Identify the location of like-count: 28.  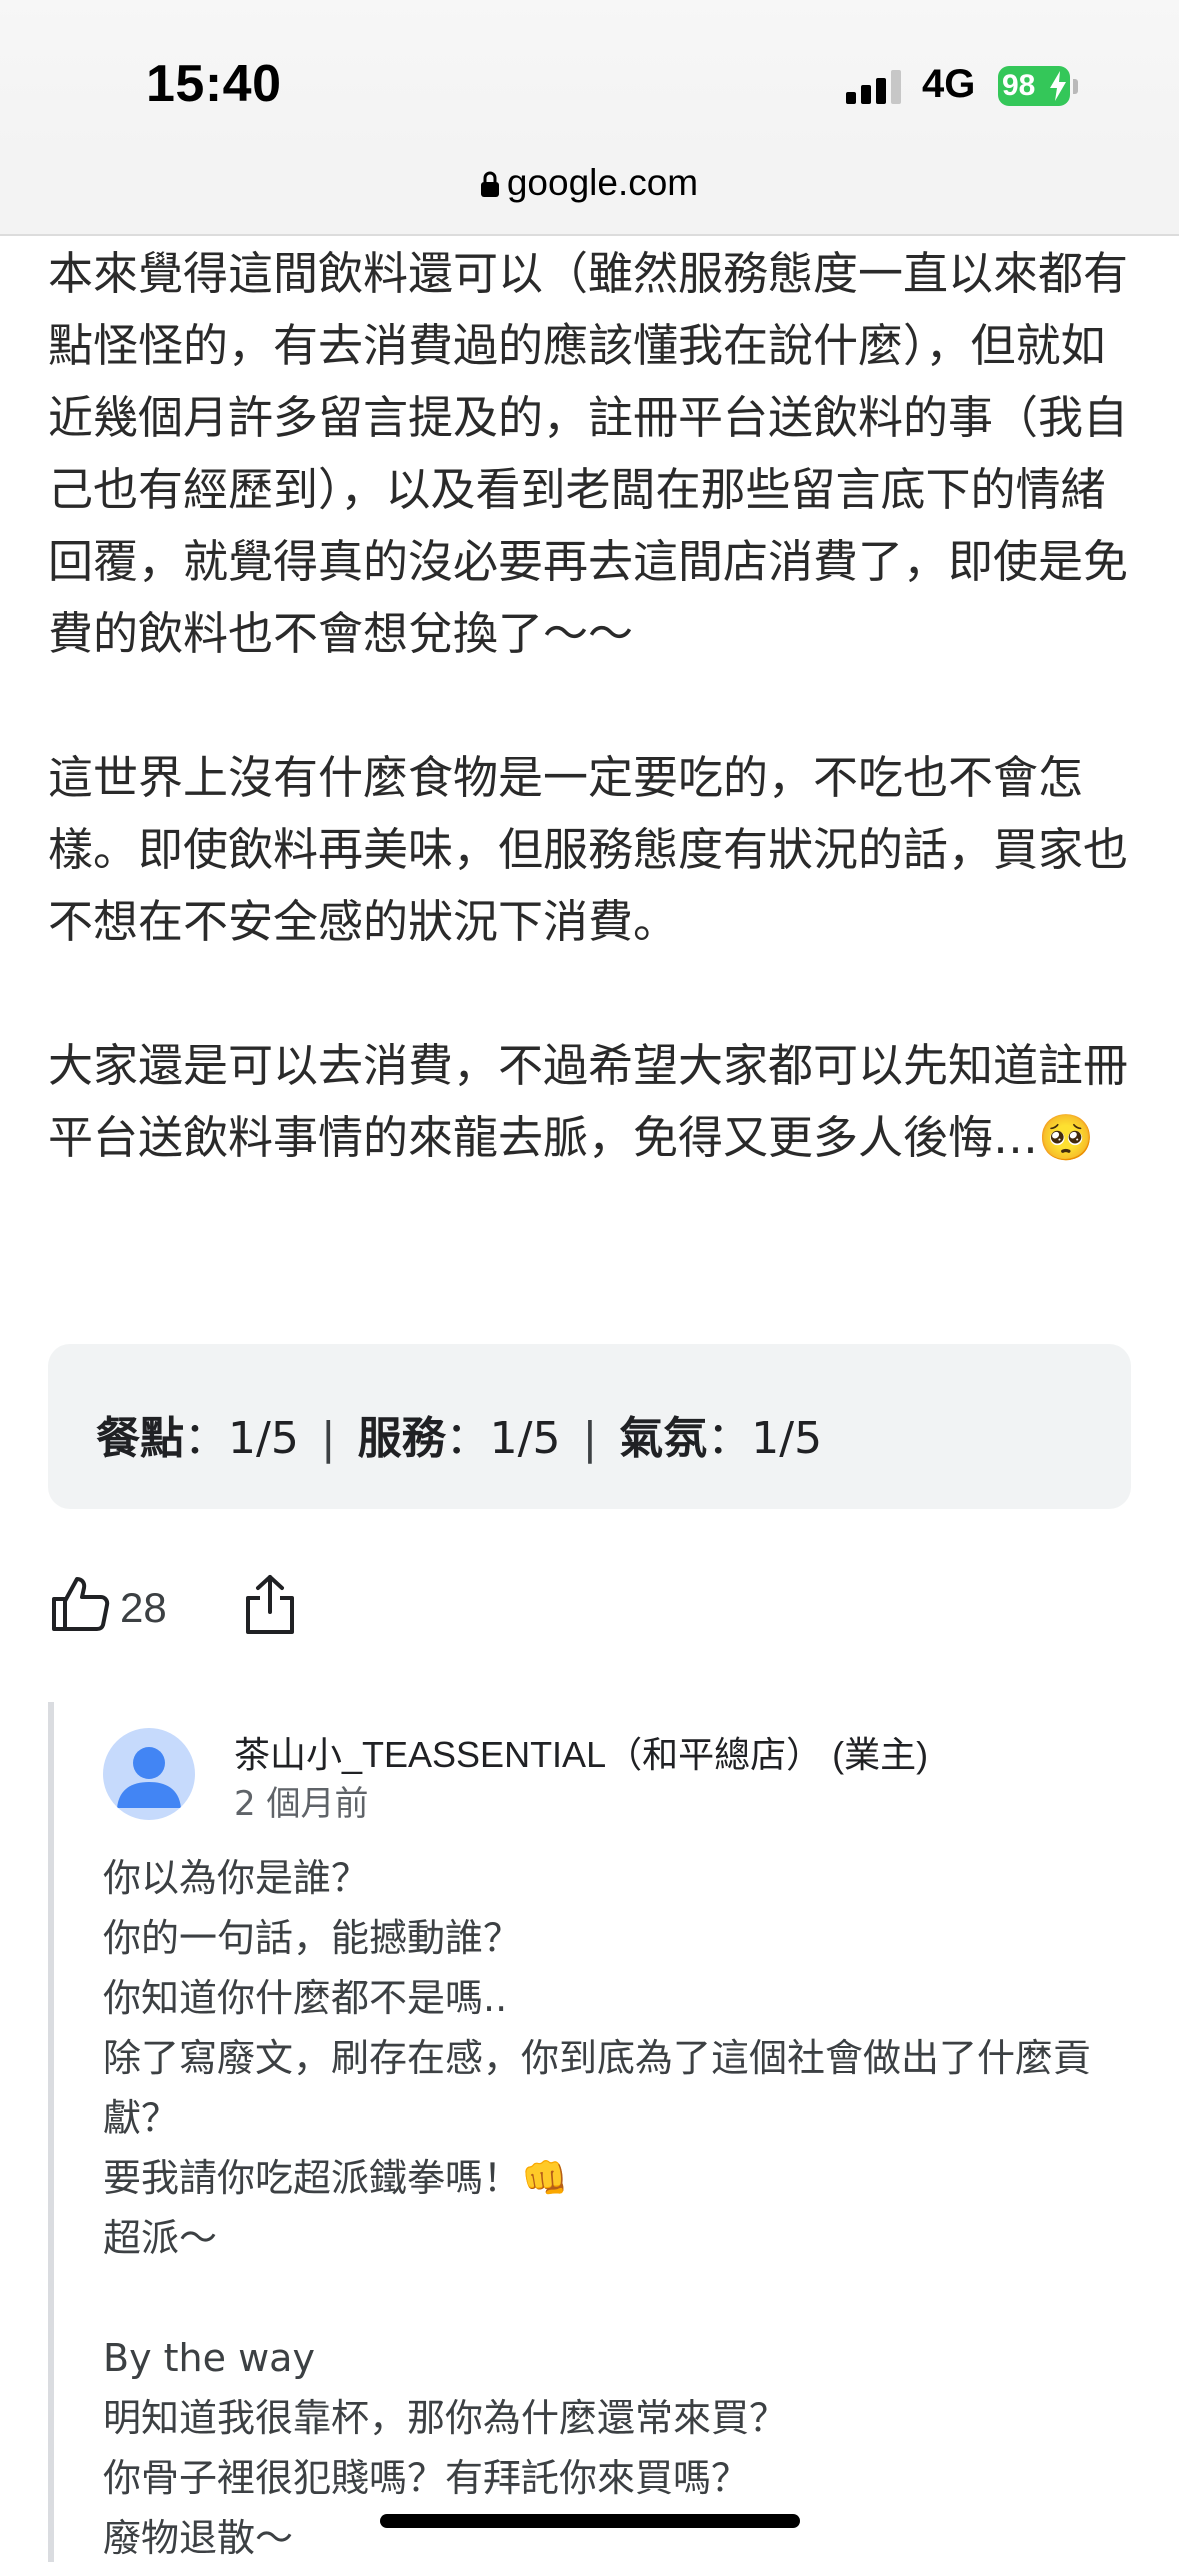
(143, 1607).